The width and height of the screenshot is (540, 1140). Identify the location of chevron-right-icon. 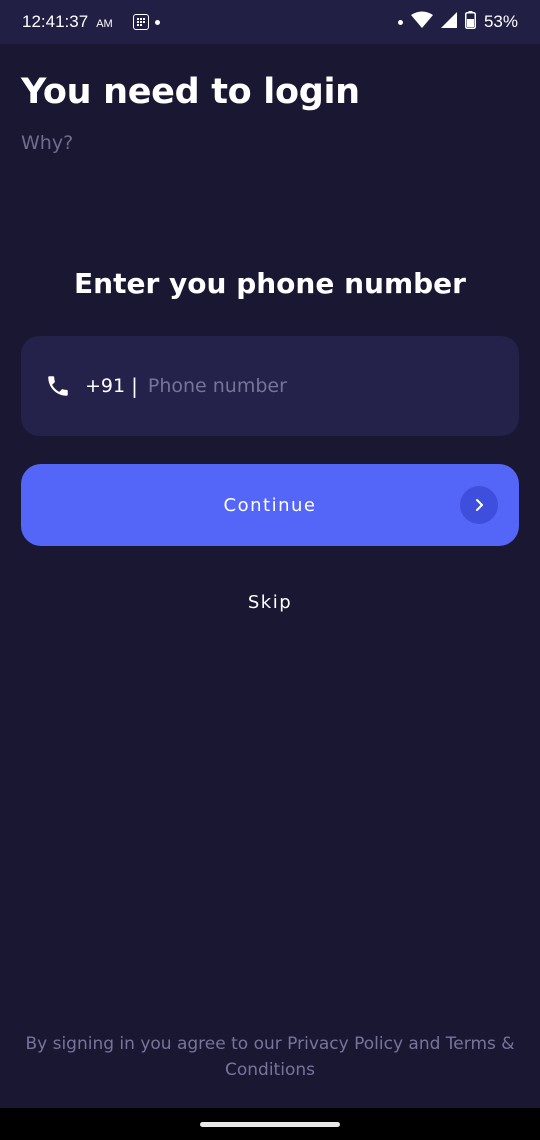
(479, 505).